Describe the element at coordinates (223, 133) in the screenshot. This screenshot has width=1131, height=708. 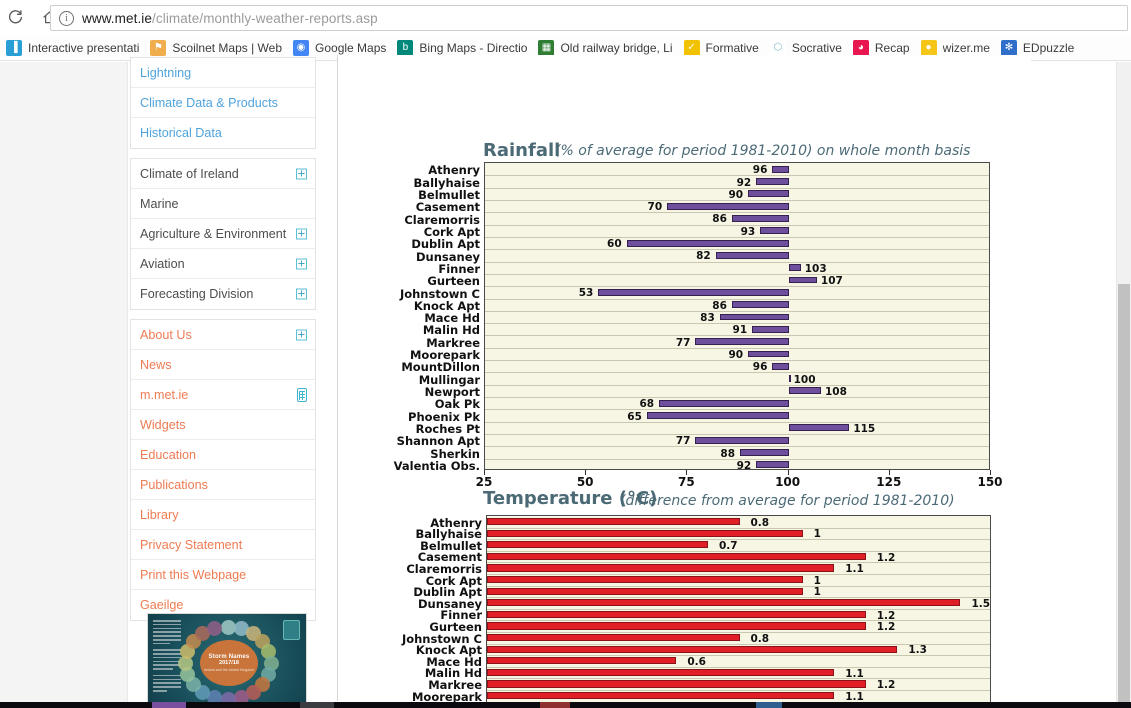
I see `sidebar-item-historical-data: Historical Data` at that location.